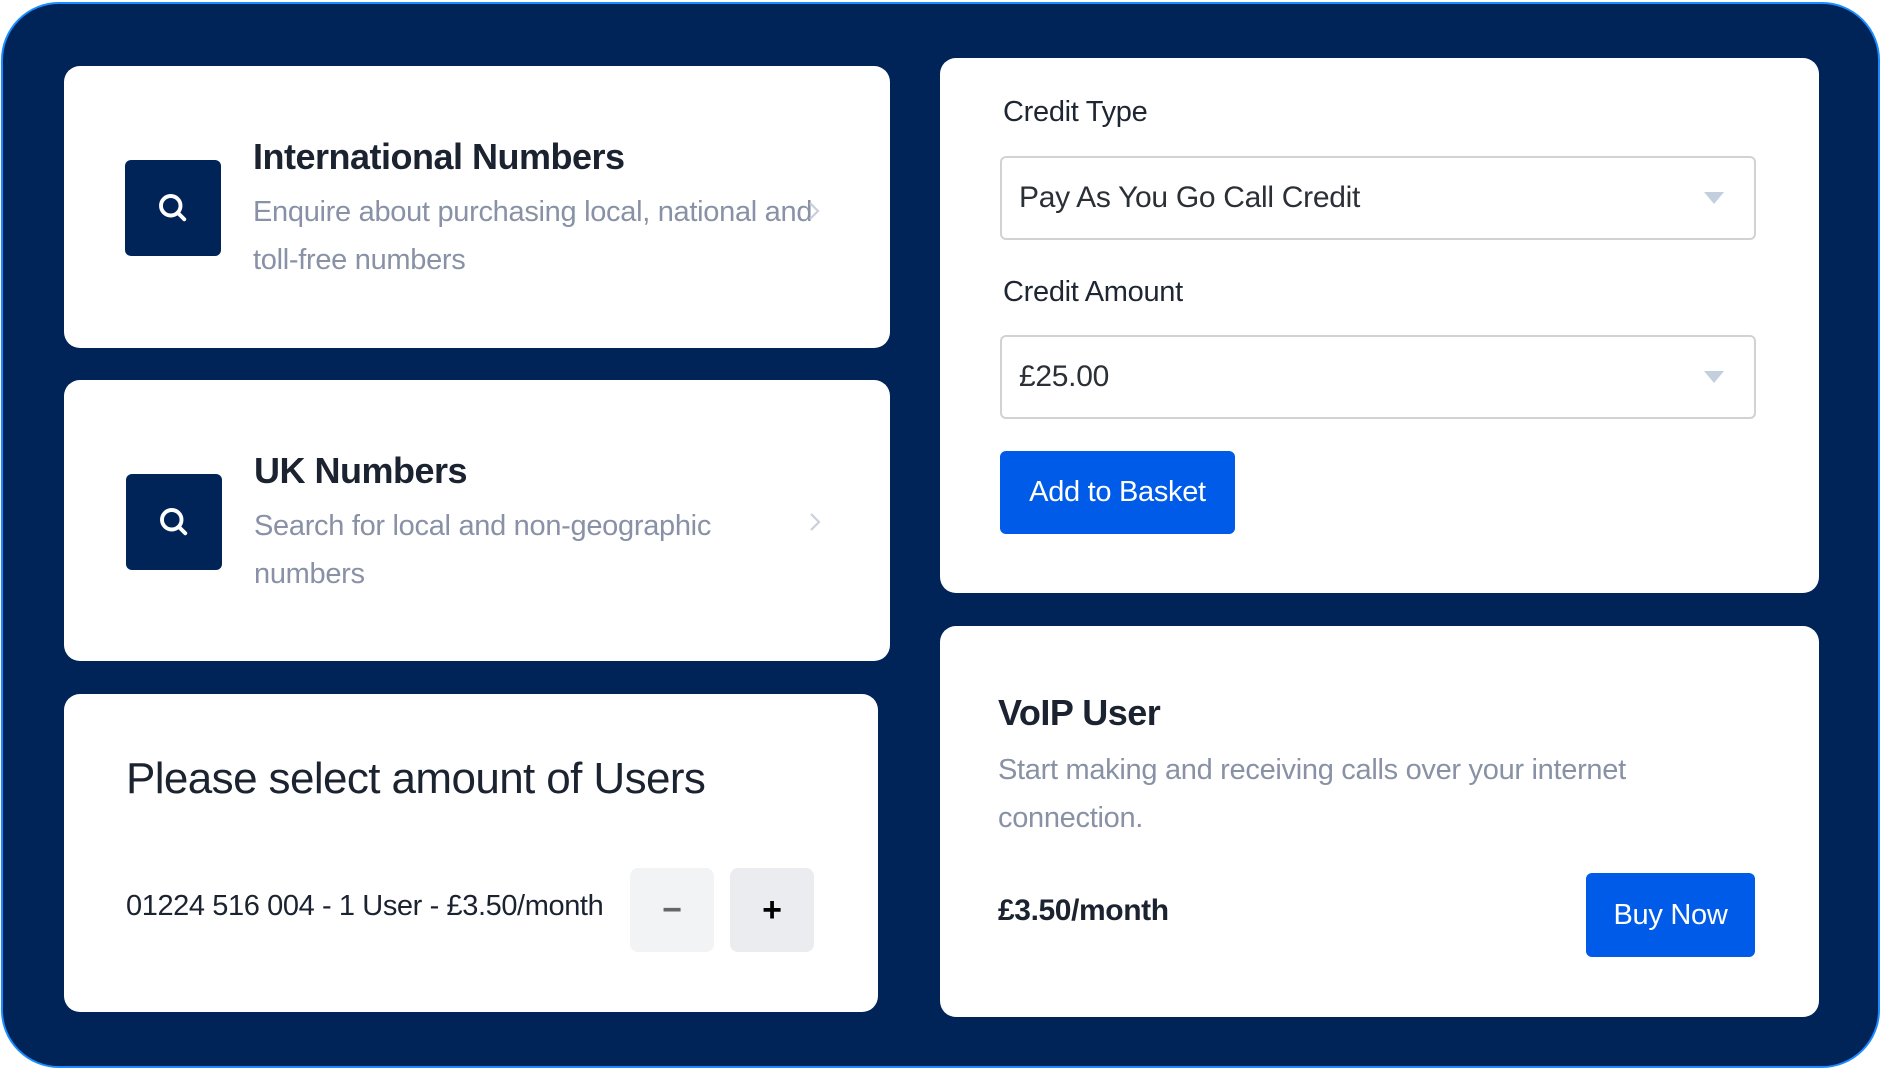  Describe the element at coordinates (1064, 376) in the screenshot. I see `credit-amount-value: £25.00` at that location.